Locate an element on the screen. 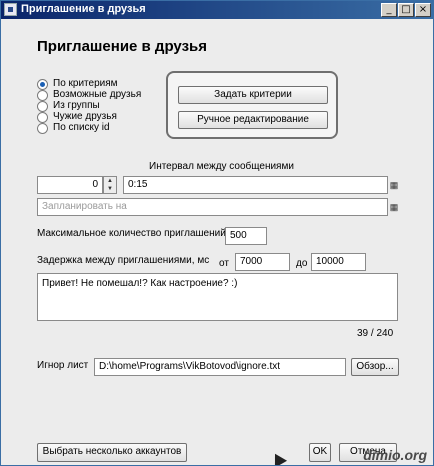 This screenshot has height=466, width=434. title-bar: Приглашение в друзья _ □ × is located at coordinates (217, 10).